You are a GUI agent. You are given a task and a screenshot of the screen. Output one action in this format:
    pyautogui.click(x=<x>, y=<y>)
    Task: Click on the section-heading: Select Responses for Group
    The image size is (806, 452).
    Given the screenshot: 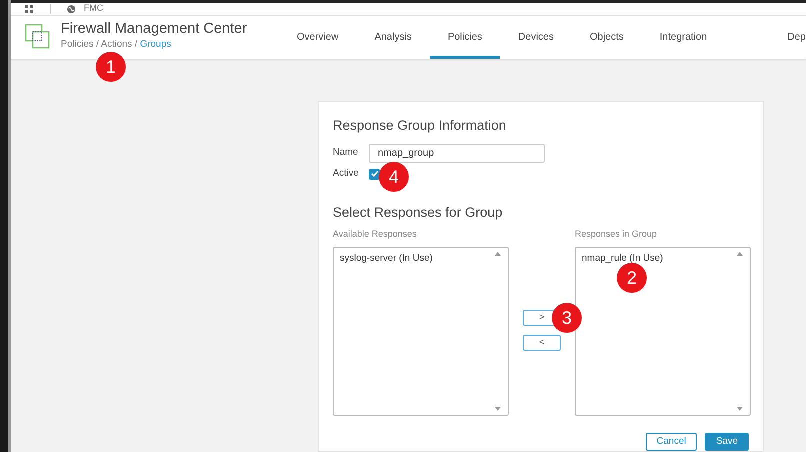 What is the action you would take?
    pyautogui.click(x=418, y=213)
    